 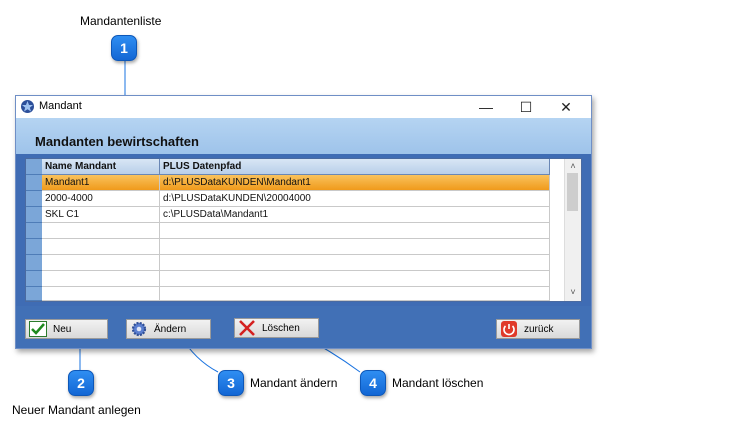 What do you see at coordinates (373, 383) in the screenshot?
I see `callout-4: 4` at bounding box center [373, 383].